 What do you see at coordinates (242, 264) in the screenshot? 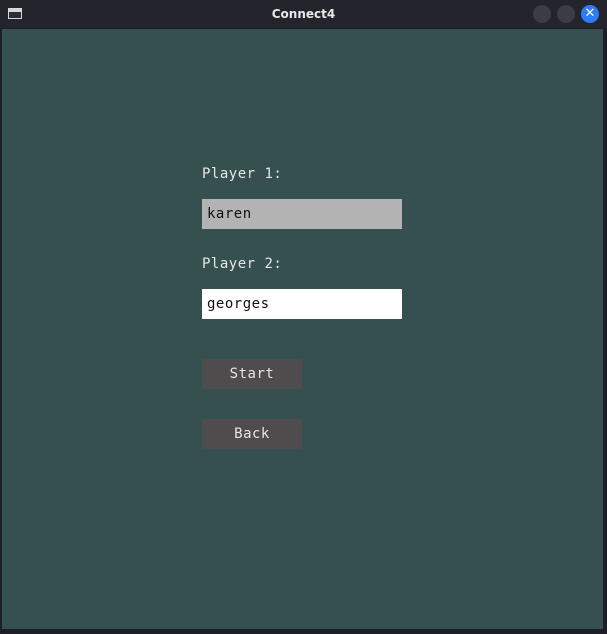
I see `player2-label: Player 2:` at bounding box center [242, 264].